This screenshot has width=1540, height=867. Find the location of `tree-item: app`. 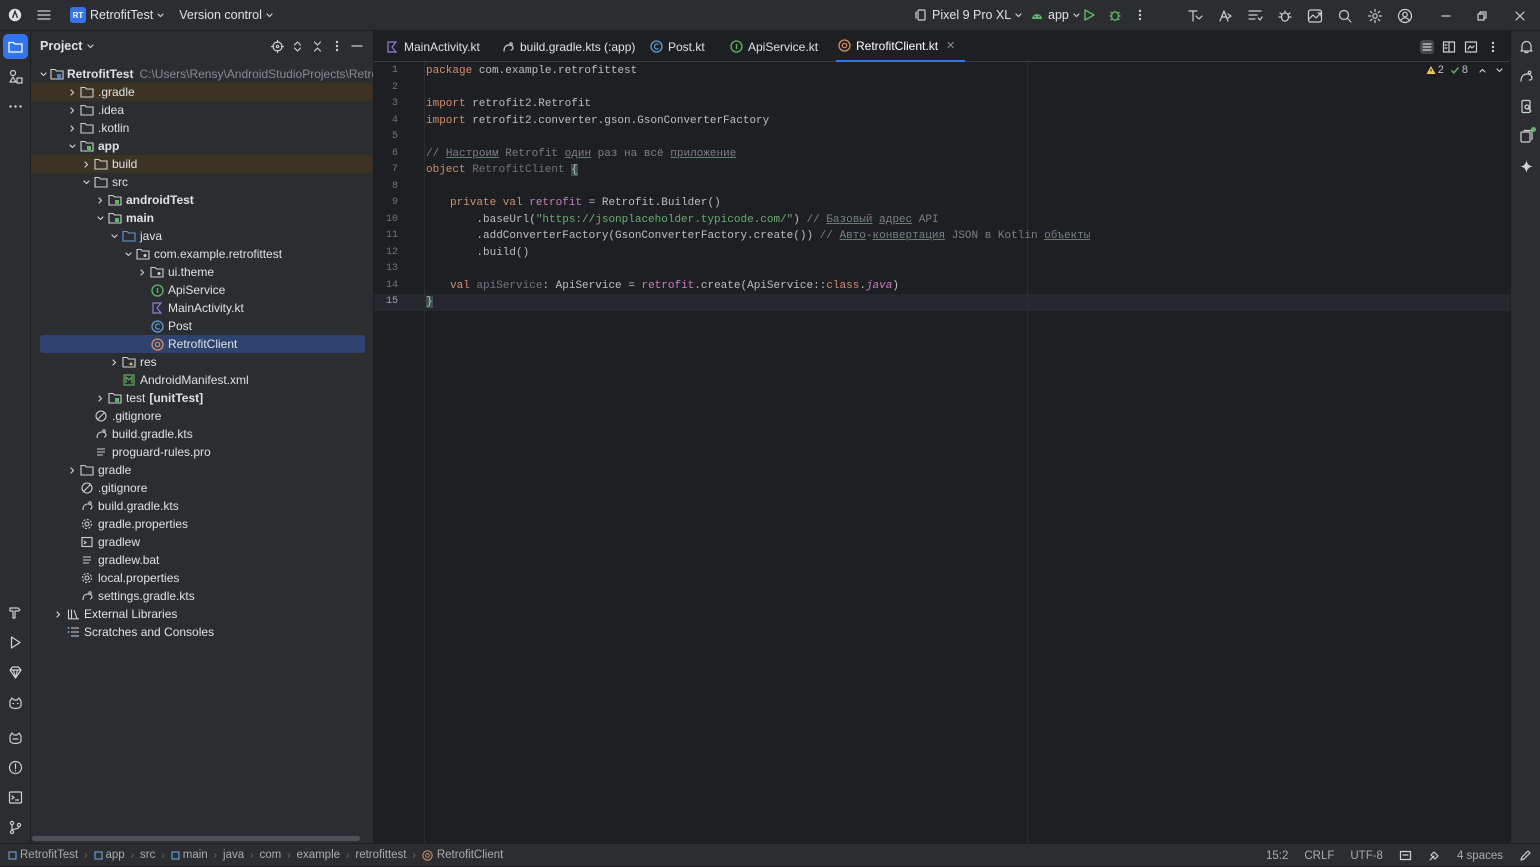

tree-item: app is located at coordinates (202, 146).